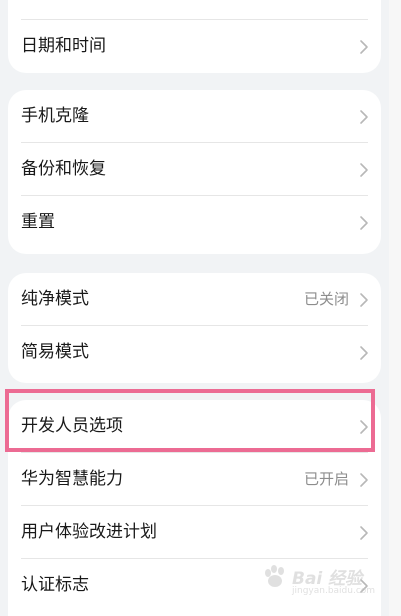 The width and height of the screenshot is (401, 616). I want to click on watermark-url-text: jingyan.baidu.com, so click(334, 591).